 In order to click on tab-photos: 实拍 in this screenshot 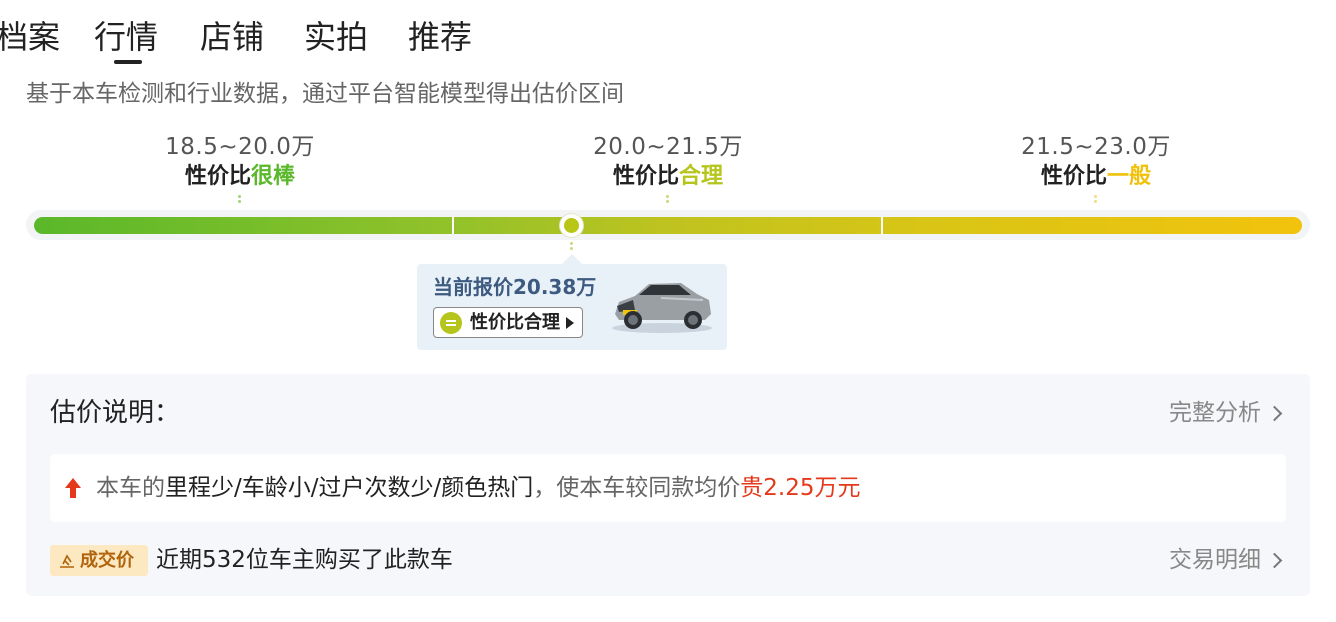, I will do `click(336, 37)`.